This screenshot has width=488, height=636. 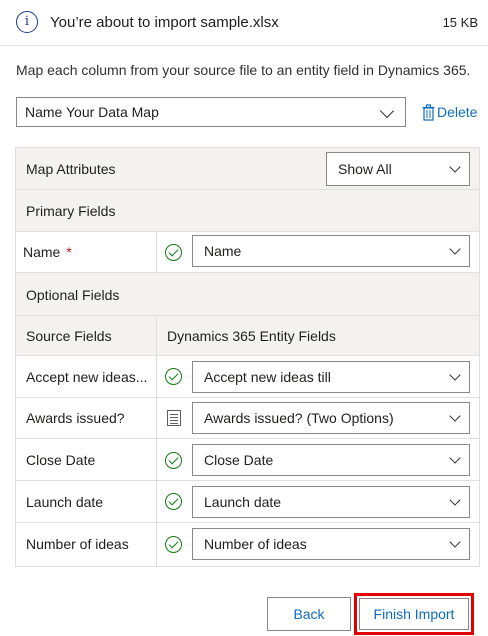 What do you see at coordinates (309, 614) in the screenshot?
I see `back-button: Back` at bounding box center [309, 614].